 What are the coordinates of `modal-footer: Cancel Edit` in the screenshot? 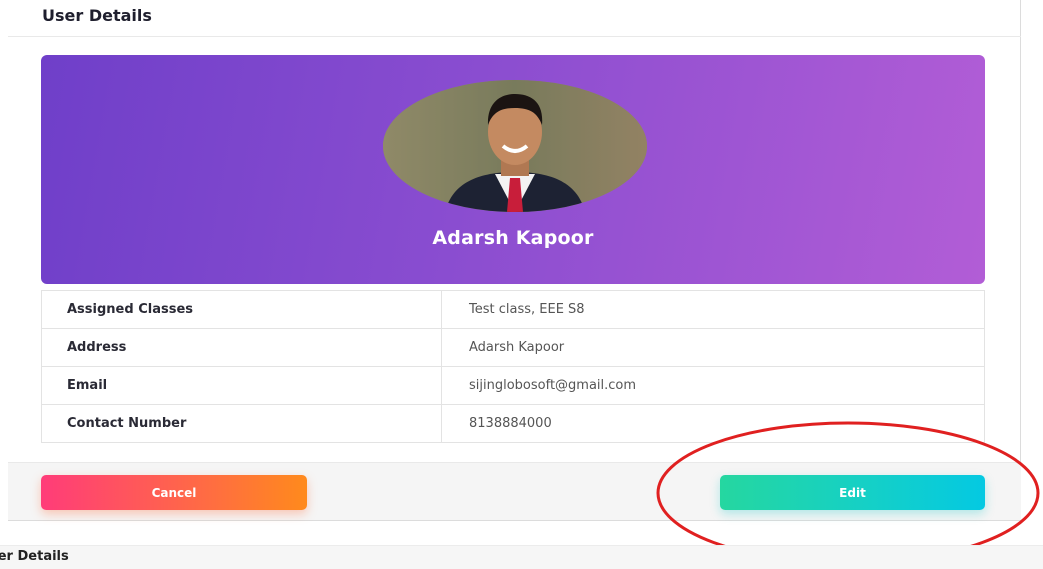 It's located at (514, 491).